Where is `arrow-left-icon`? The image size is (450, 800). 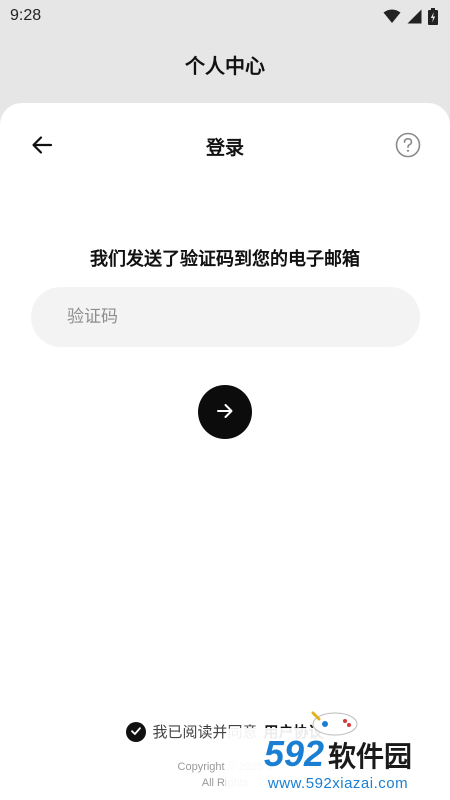
arrow-left-icon is located at coordinates (42, 147).